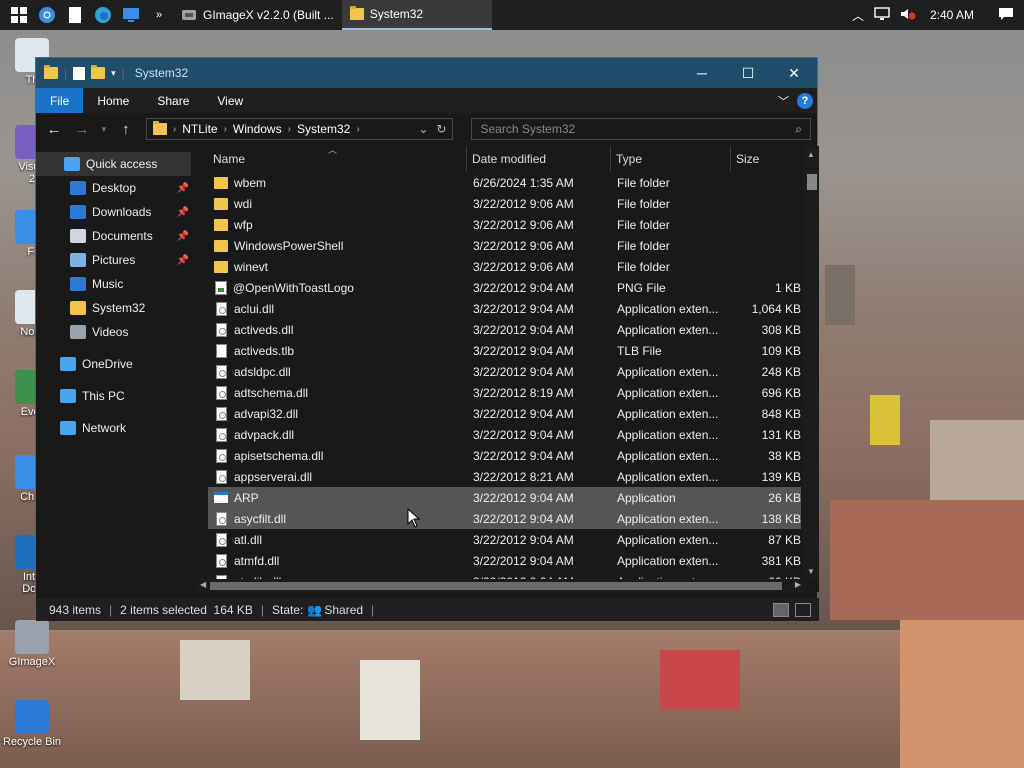 The height and width of the screenshot is (768, 1024). I want to click on edge-icon, so click(103, 15).